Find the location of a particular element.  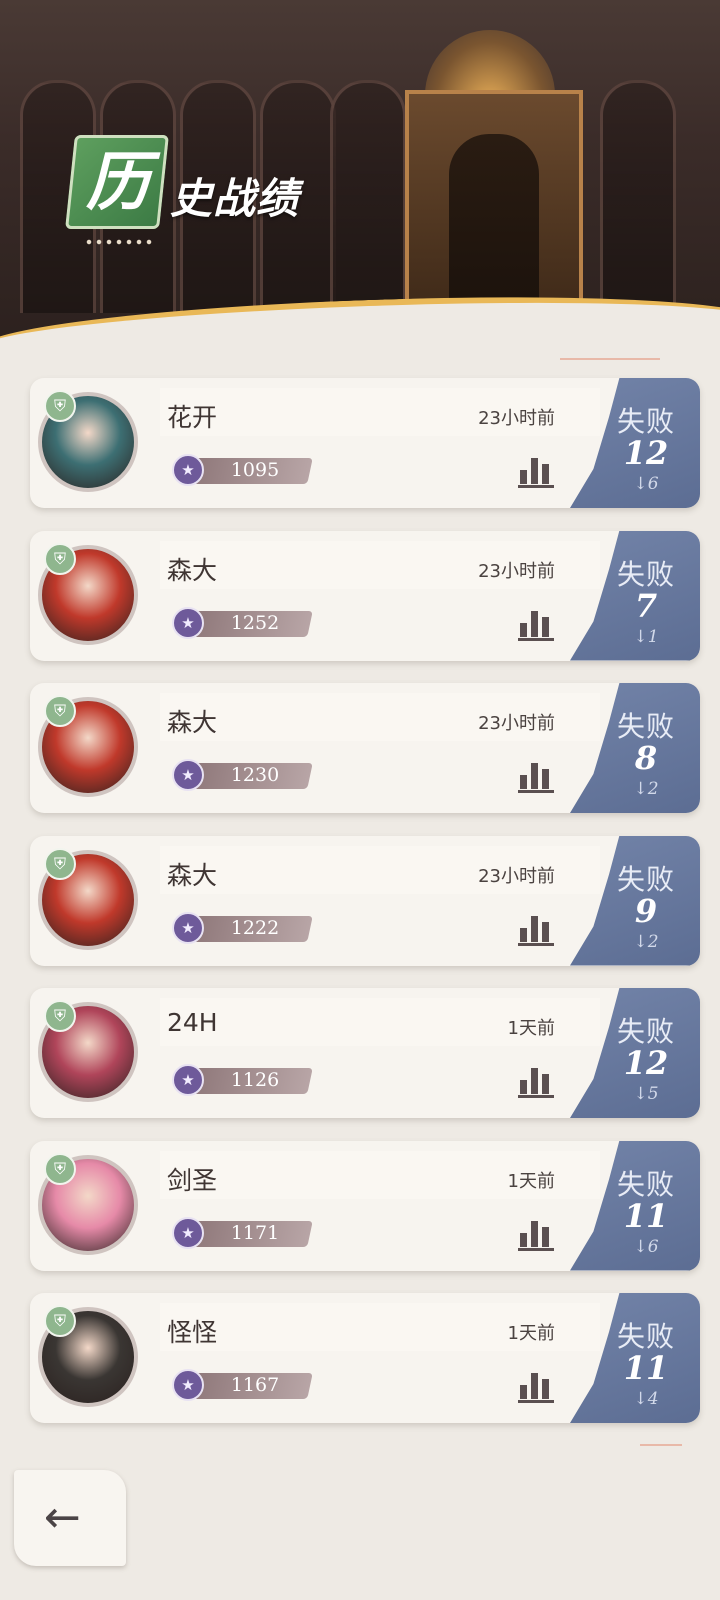

history-card: ⛨ 24H 1天前 ★ 1126 失败 12 ↓5 is located at coordinates (365, 1053).